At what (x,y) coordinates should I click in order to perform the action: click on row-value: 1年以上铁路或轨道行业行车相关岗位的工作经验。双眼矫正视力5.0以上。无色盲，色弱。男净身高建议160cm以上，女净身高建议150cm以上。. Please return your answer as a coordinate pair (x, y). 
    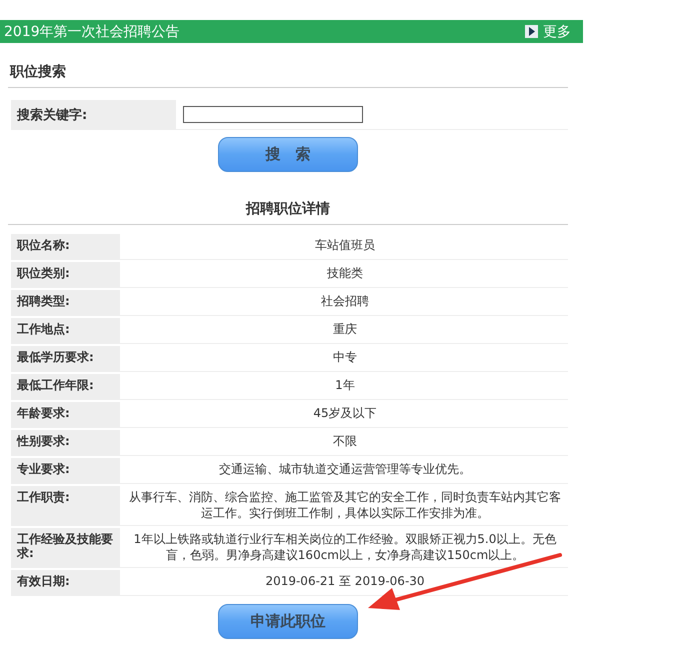
    Looking at the image, I should click on (345, 547).